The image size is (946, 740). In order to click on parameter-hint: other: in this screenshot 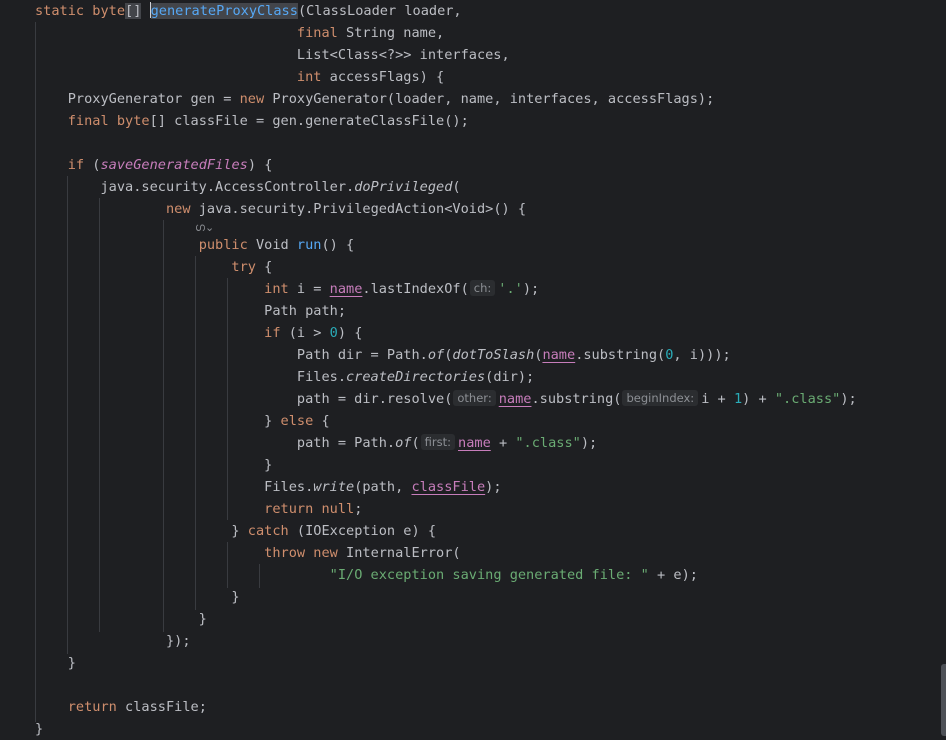, I will do `click(474, 398)`.